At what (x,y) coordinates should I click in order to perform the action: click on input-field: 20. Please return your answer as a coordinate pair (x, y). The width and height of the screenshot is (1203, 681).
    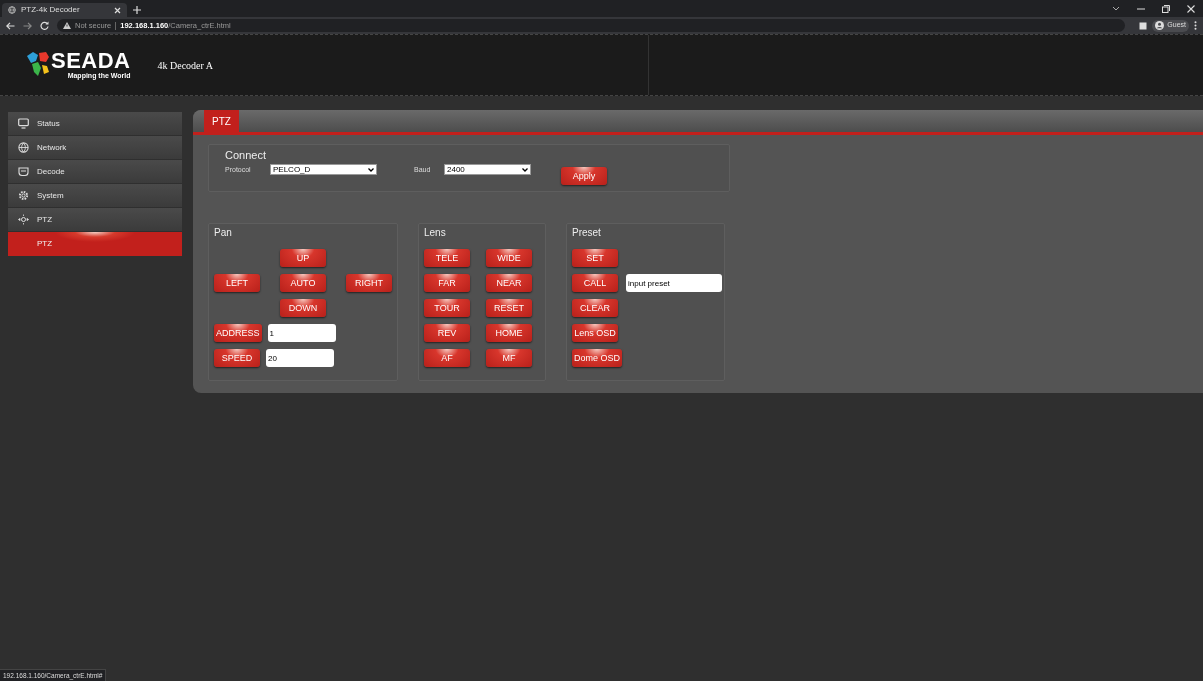
    Looking at the image, I should click on (300, 358).